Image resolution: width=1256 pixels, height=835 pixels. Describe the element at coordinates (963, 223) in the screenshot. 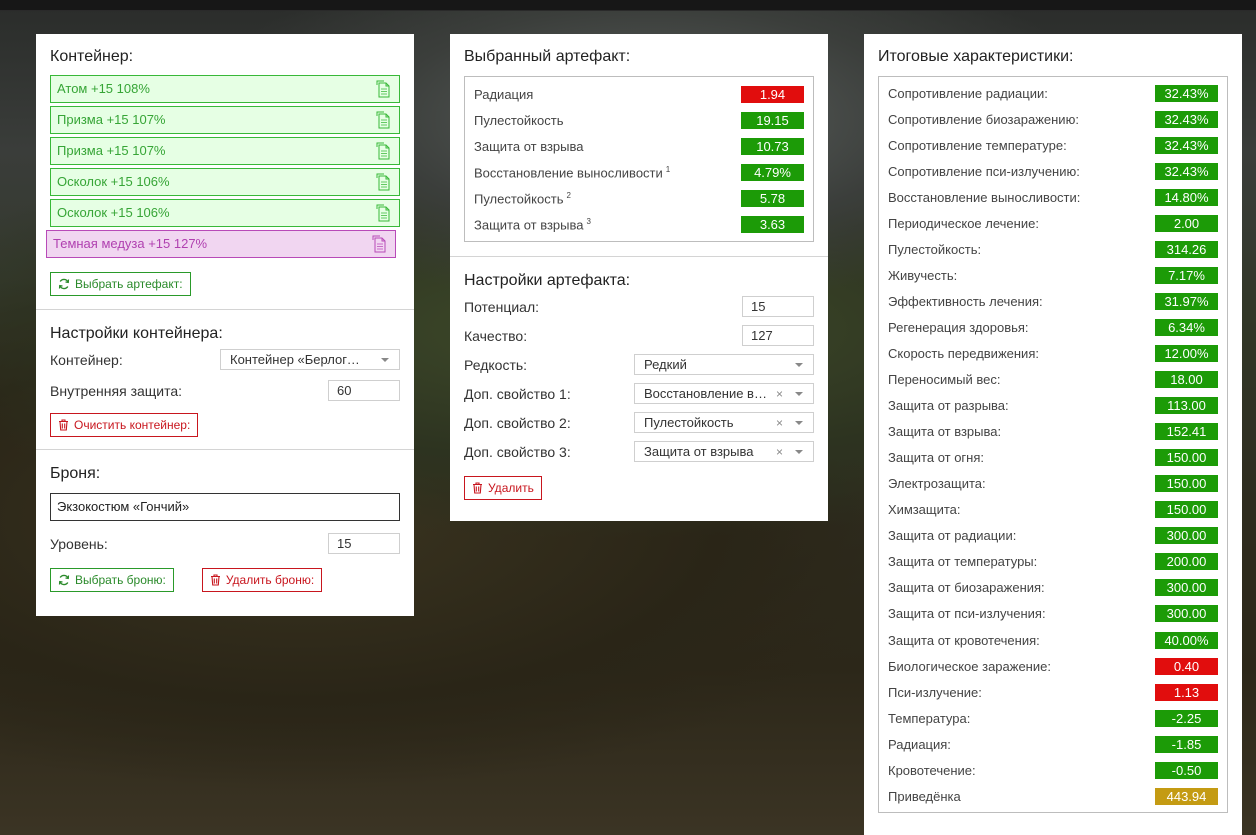

I see `total-stat-label: Периодическое лечение:` at that location.